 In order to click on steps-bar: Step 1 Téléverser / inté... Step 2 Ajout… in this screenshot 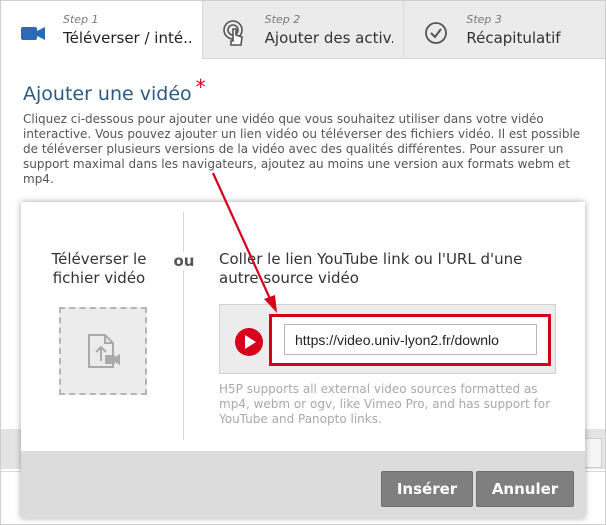, I will do `click(303, 30)`.